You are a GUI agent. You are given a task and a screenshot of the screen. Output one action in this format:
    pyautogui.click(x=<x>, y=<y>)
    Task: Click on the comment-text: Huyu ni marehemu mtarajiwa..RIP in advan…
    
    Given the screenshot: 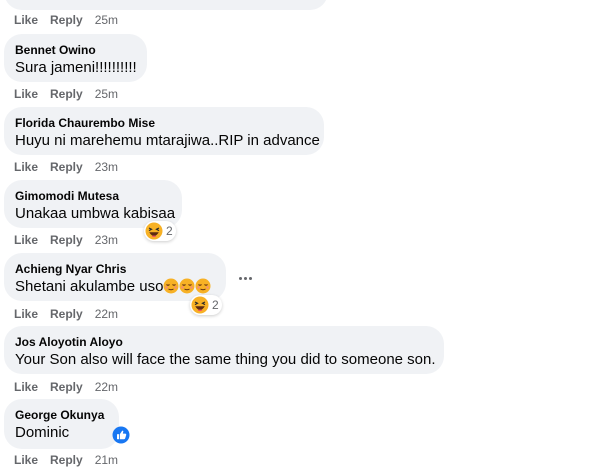 What is the action you would take?
    pyautogui.click(x=167, y=140)
    